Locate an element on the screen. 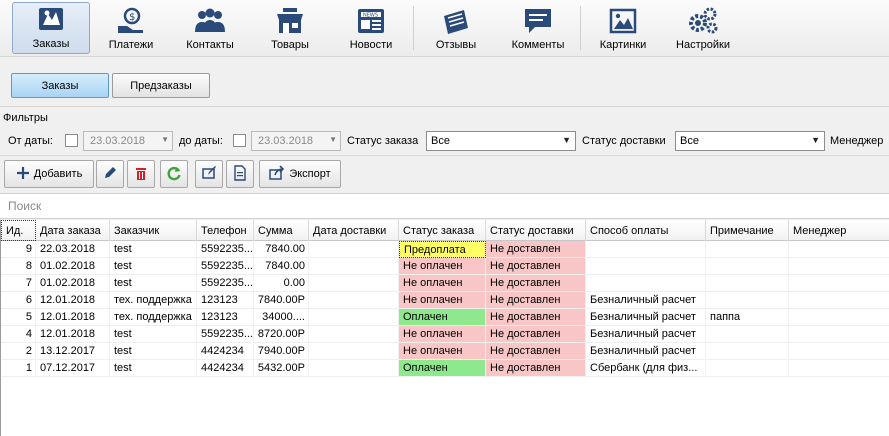 The image size is (889, 436). report-button is located at coordinates (240, 174).